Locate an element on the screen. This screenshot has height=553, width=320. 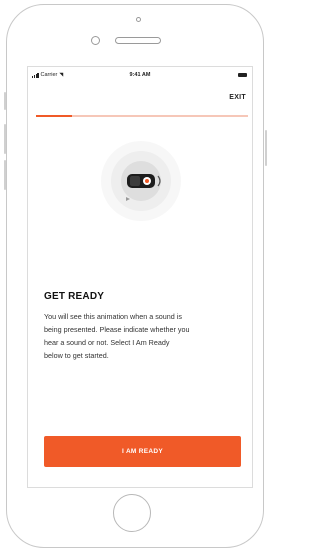
instructions-line: hear a sound or not. Select I Am Ready is located at coordinates (107, 342).